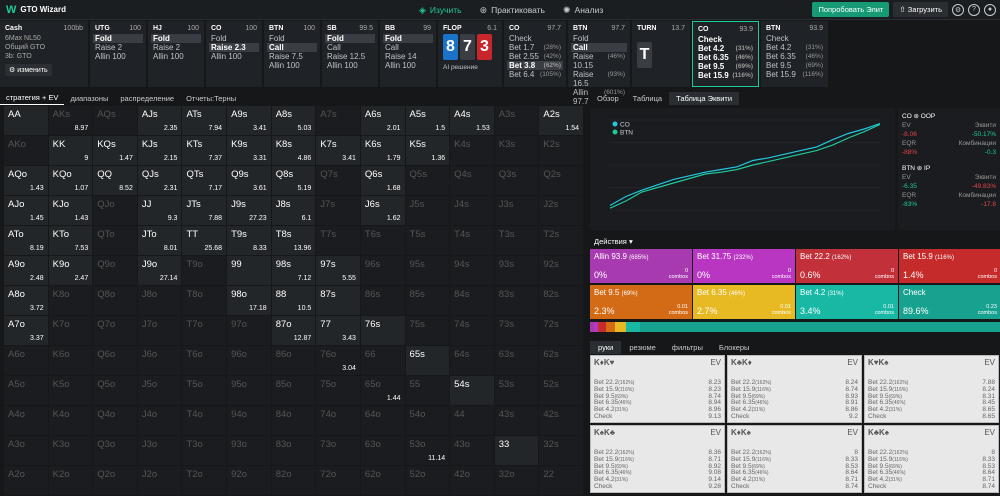 Image resolution: width=1000 pixels, height=496 pixels. I want to click on hand-cell: ATo 8.19, so click(26, 241).